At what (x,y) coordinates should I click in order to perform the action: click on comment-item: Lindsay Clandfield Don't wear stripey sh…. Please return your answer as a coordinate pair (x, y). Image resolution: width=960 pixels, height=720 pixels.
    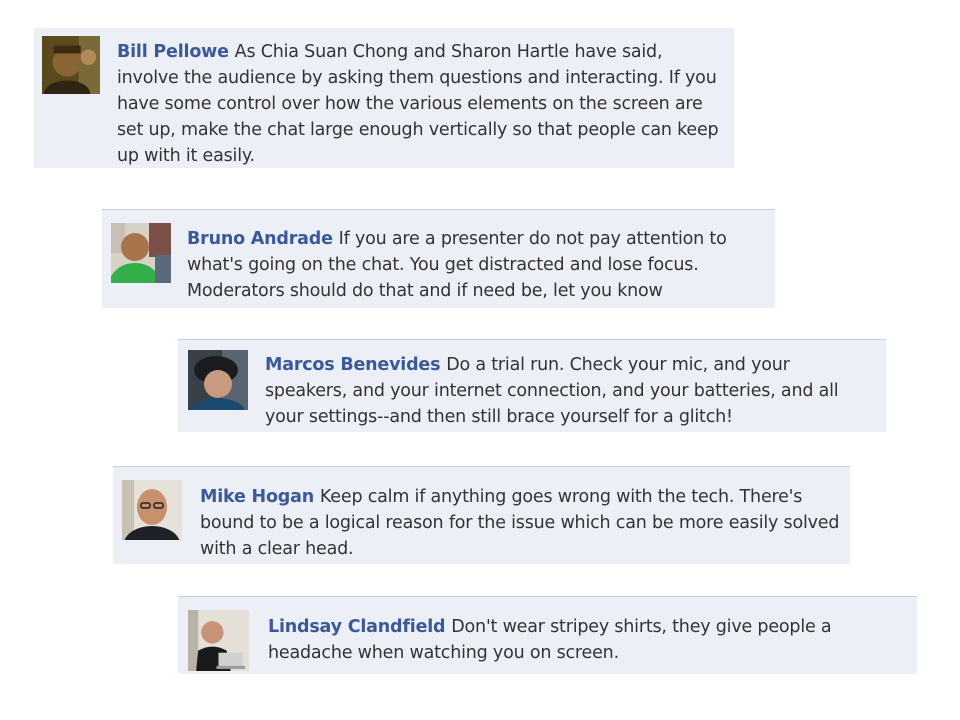
    Looking at the image, I should click on (547, 635).